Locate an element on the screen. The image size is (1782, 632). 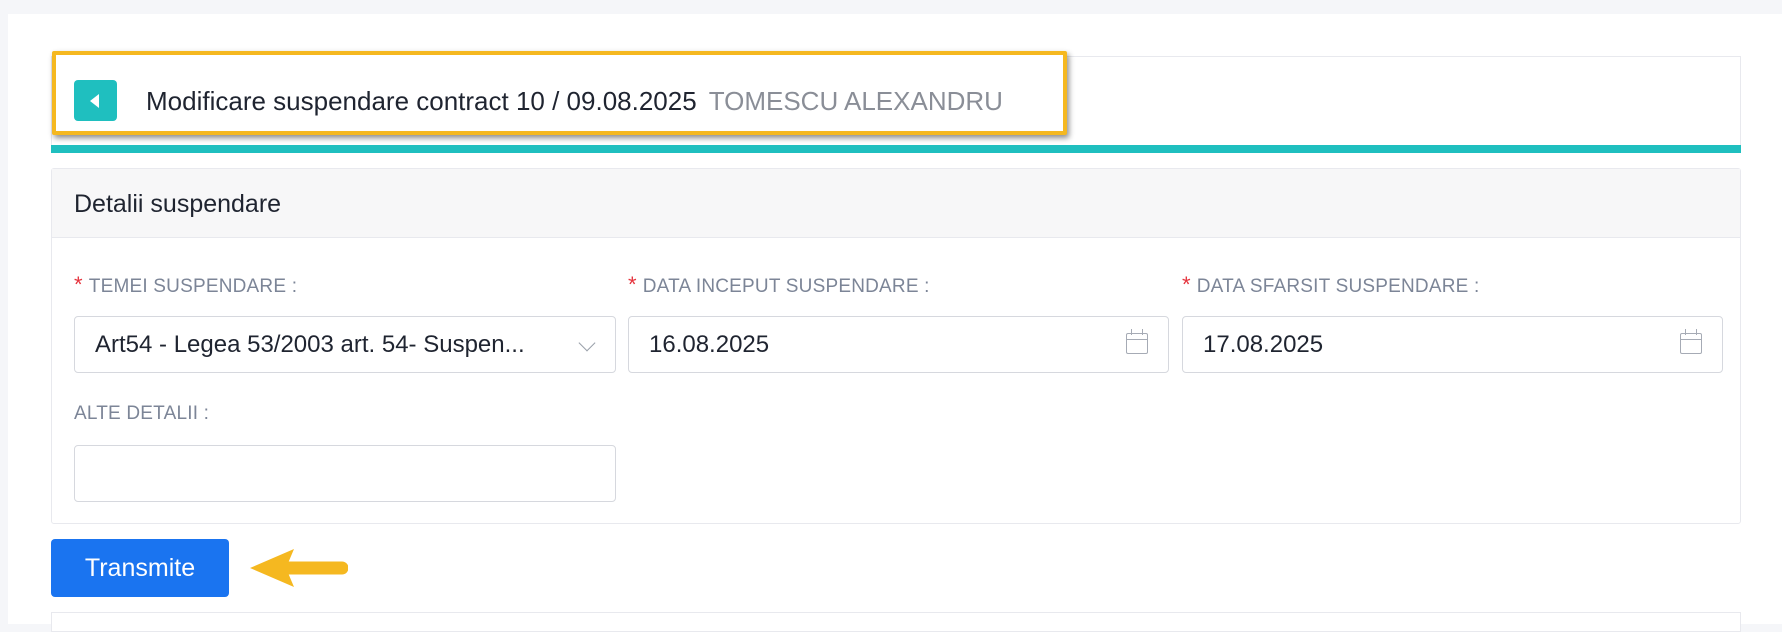
data-sfarsit-label: * DATA SFARSIT SUSPENDARE : is located at coordinates (1330, 286).